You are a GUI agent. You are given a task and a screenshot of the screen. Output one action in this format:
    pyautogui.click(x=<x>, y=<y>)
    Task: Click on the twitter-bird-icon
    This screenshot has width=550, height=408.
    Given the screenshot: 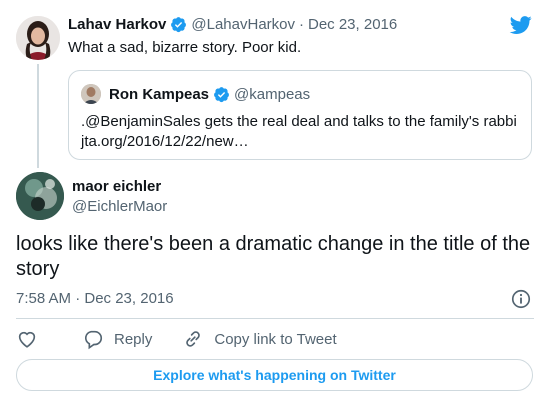 What is the action you would take?
    pyautogui.click(x=521, y=25)
    